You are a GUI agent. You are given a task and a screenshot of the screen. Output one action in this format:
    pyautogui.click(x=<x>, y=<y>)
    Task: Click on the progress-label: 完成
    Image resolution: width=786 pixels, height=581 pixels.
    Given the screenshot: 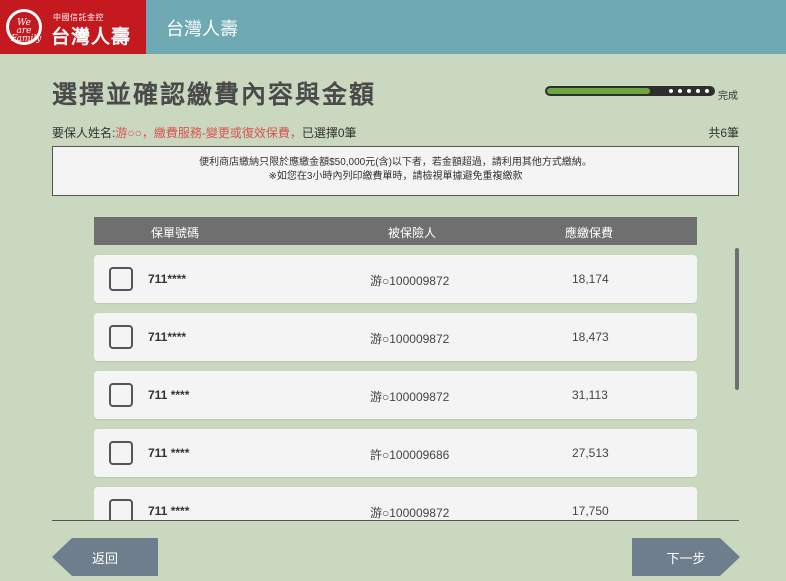 What is the action you would take?
    pyautogui.click(x=728, y=96)
    